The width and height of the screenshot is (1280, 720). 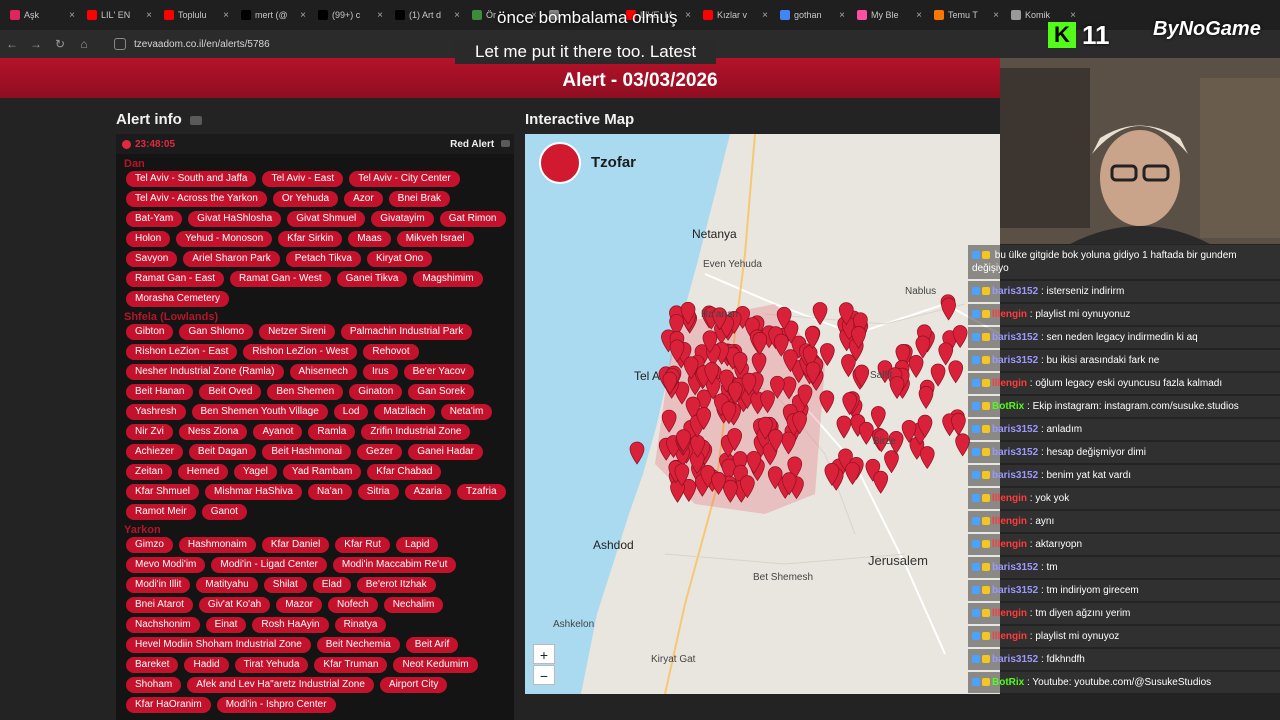 I want to click on place-chip: Yad Rambam, so click(x=322, y=472).